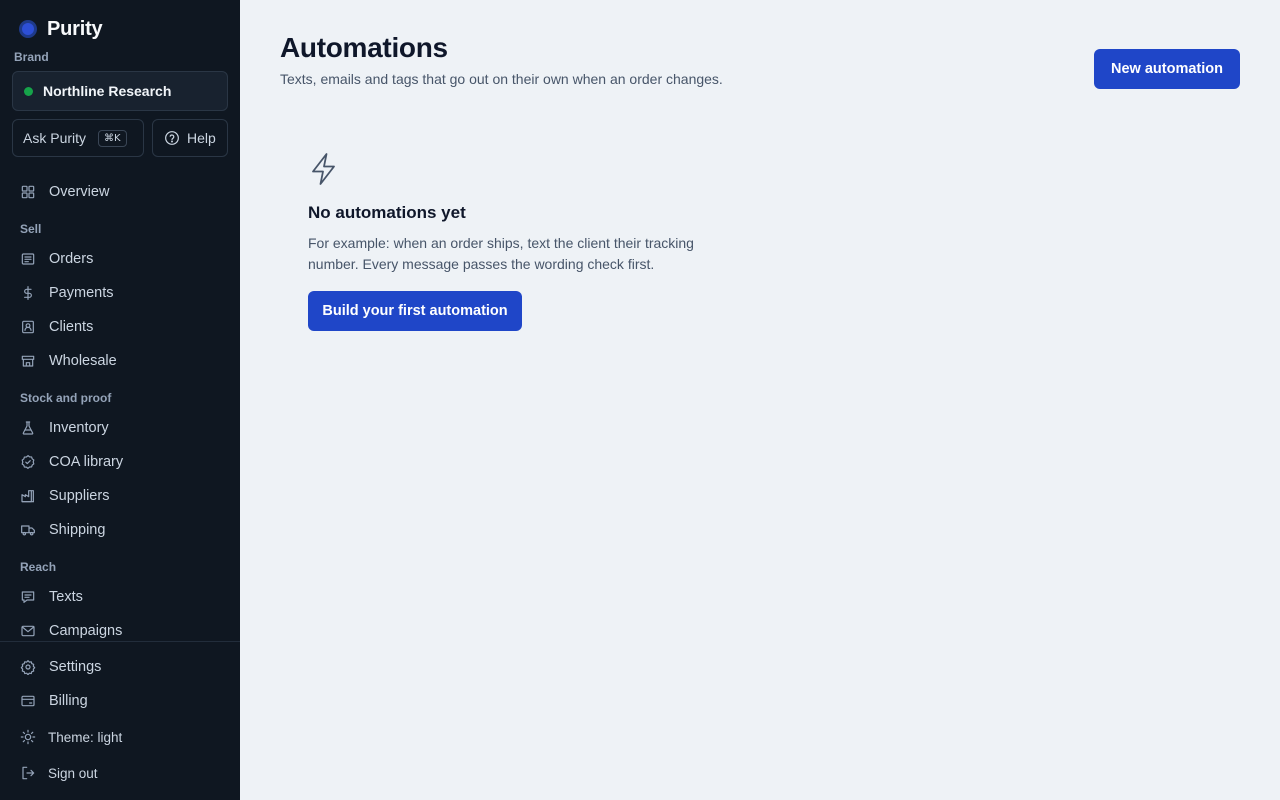 This screenshot has width=1280, height=800. Describe the element at coordinates (28, 737) in the screenshot. I see `sun-icon` at that location.